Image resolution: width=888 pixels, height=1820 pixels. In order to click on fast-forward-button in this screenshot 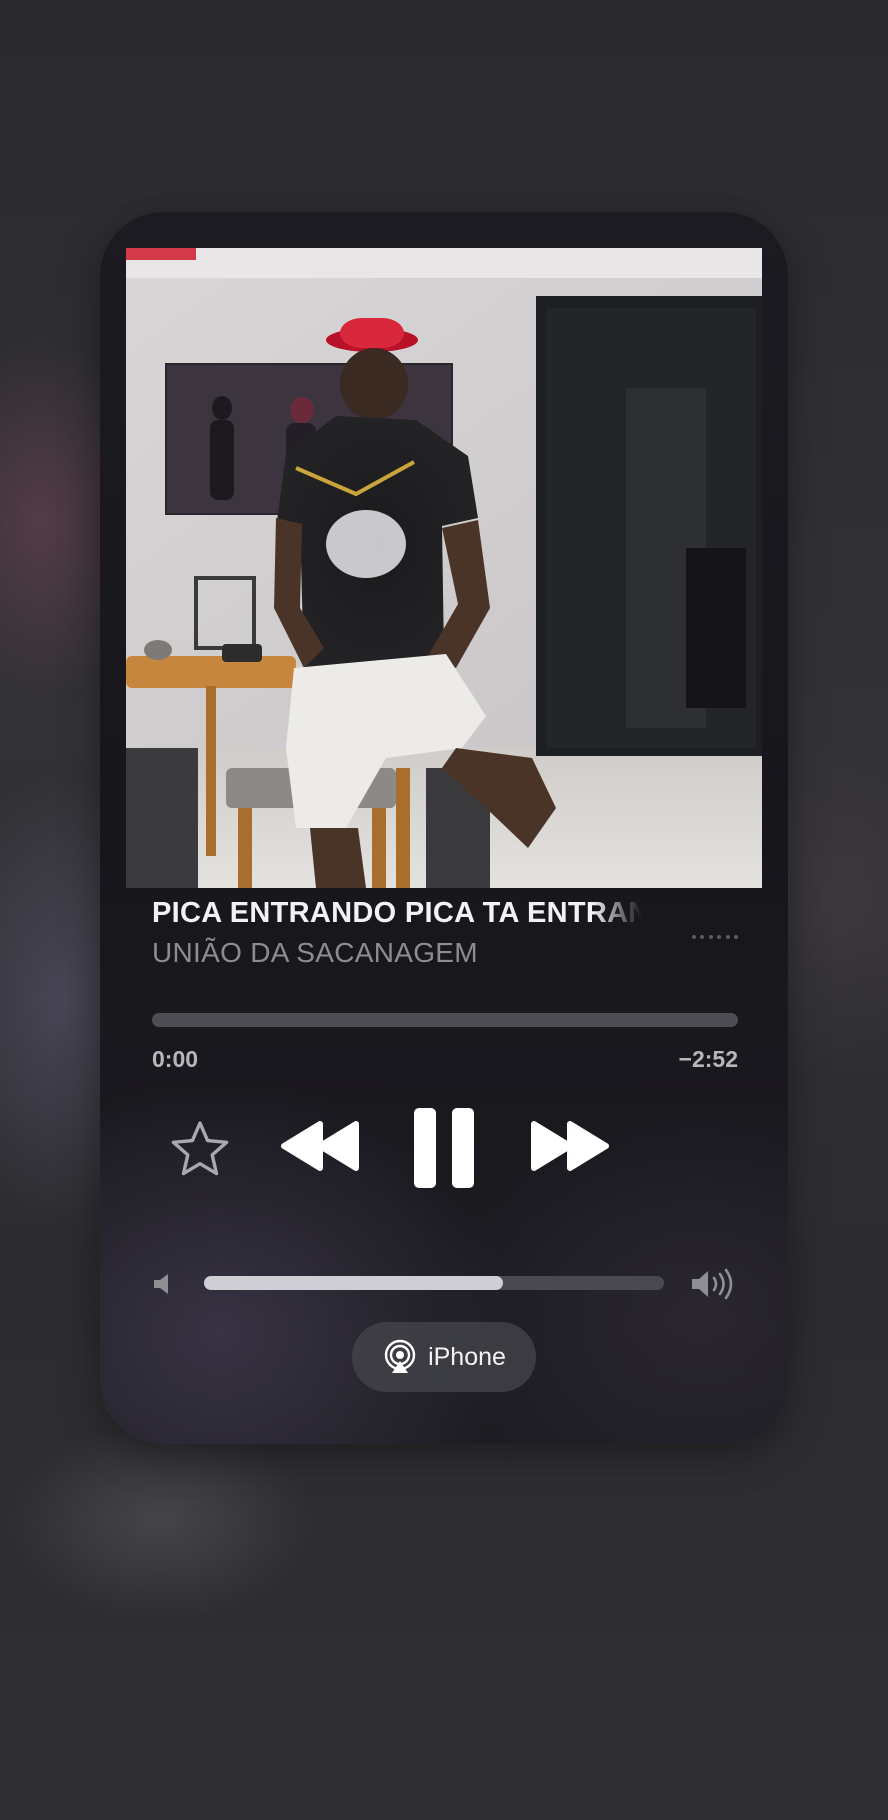, I will do `click(570, 1146)`.